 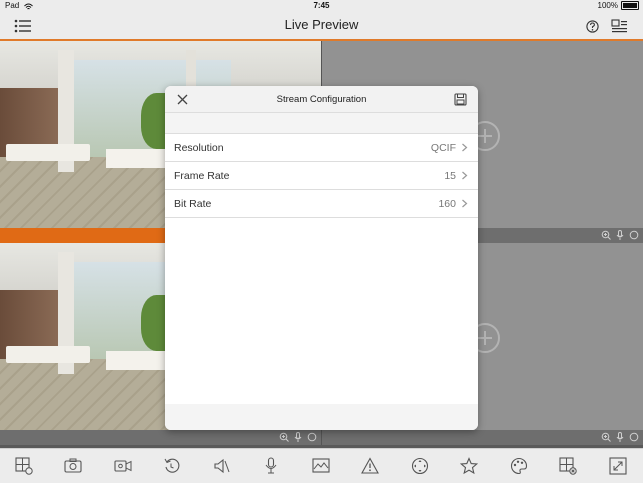 I want to click on battery-percent: 100%, so click(x=607, y=5).